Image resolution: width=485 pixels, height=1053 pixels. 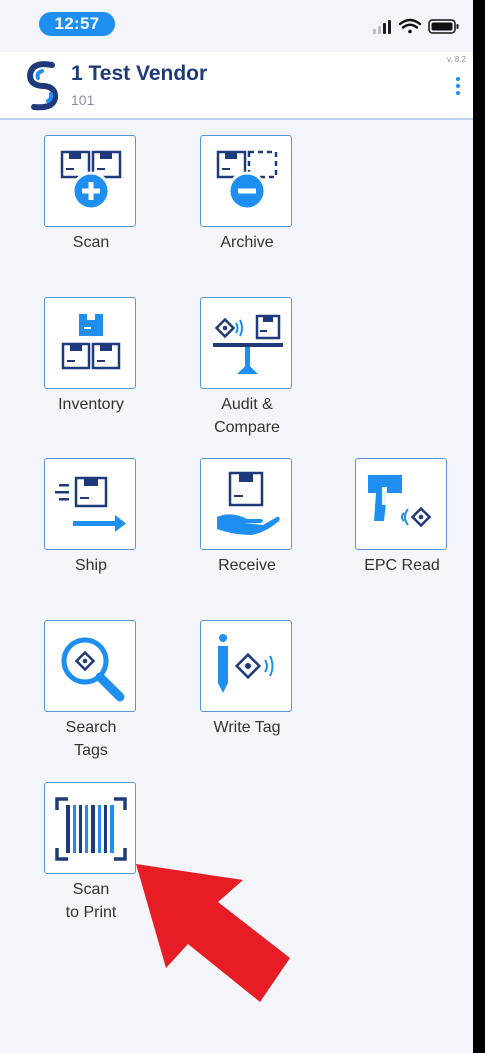 What do you see at coordinates (410, 26) in the screenshot?
I see `wifi-icon` at bounding box center [410, 26].